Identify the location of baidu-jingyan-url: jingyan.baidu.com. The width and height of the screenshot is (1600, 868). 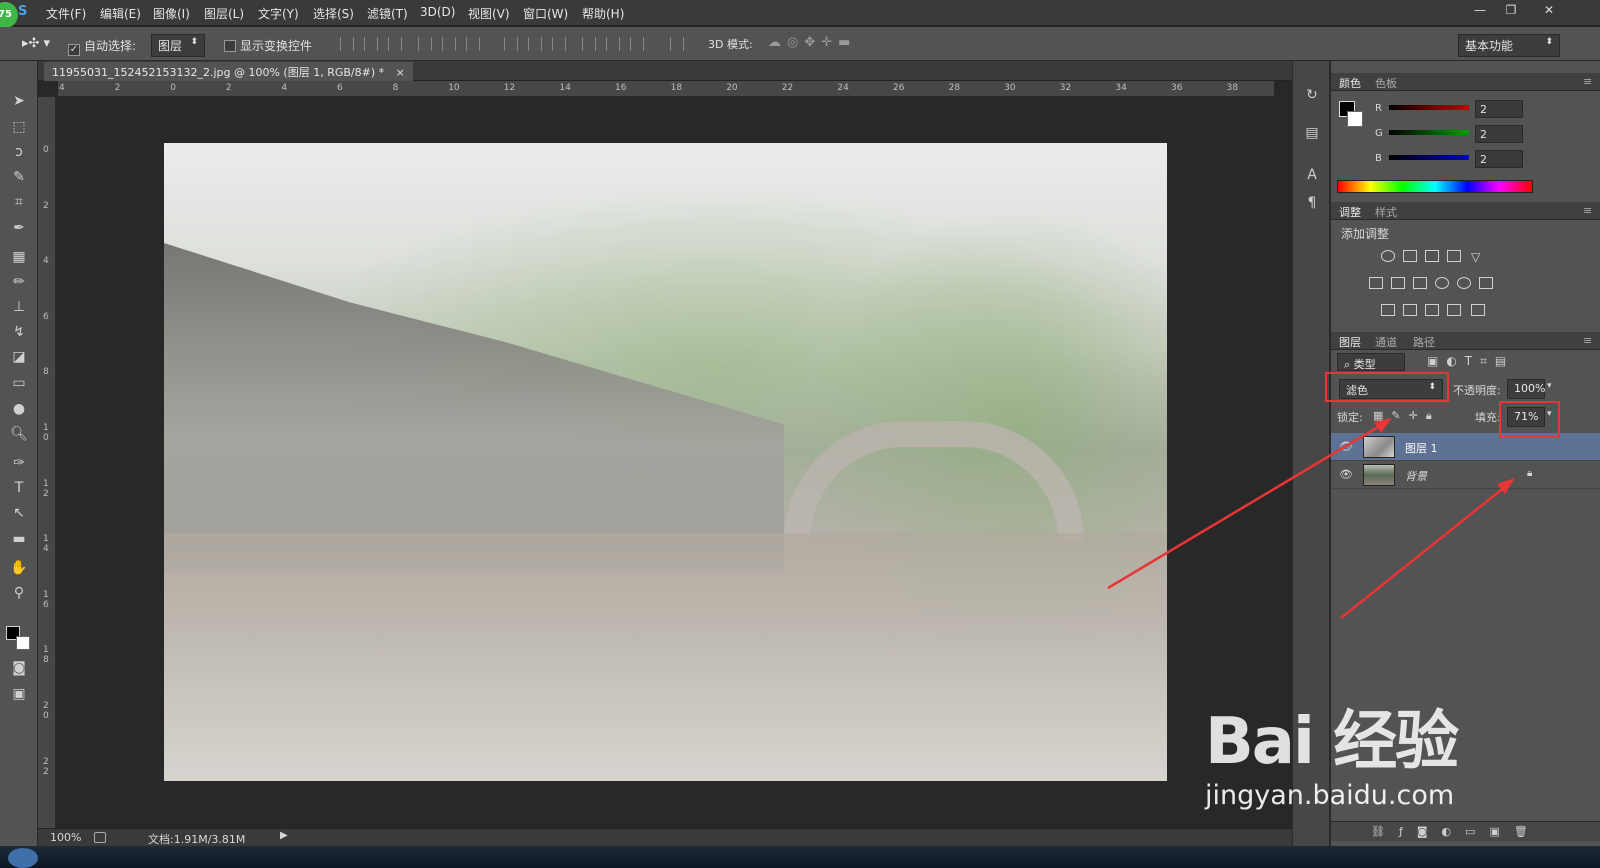
(1330, 795).